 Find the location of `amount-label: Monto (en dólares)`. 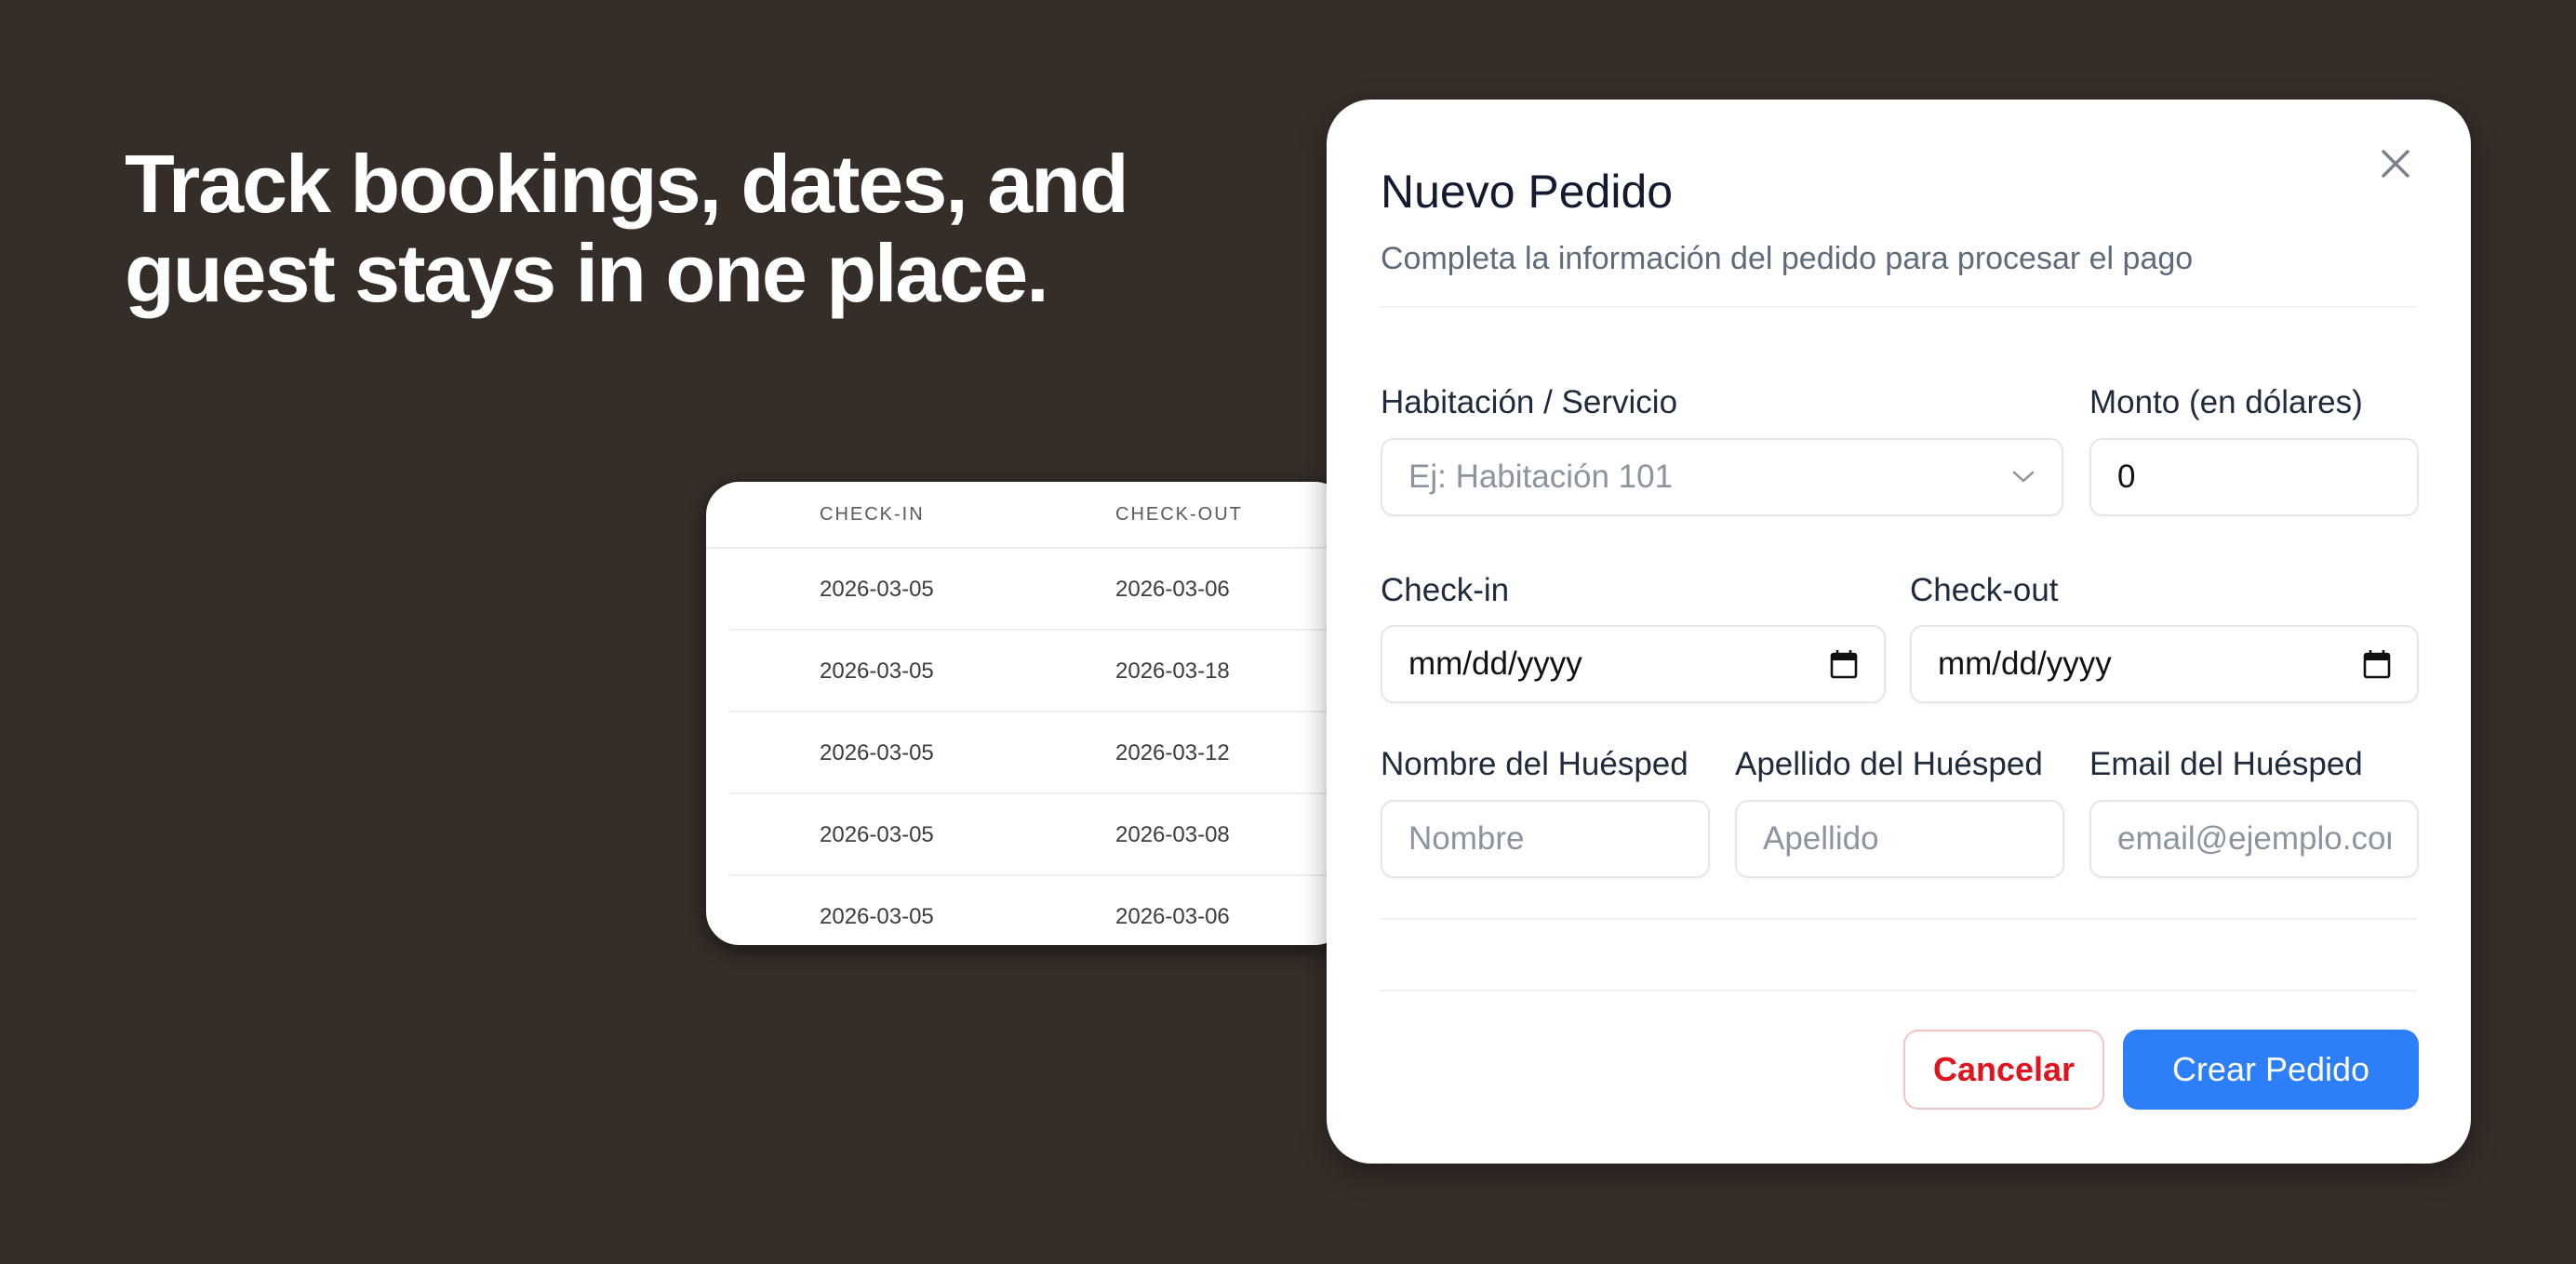

amount-label: Monto (en dólares) is located at coordinates (2226, 402).